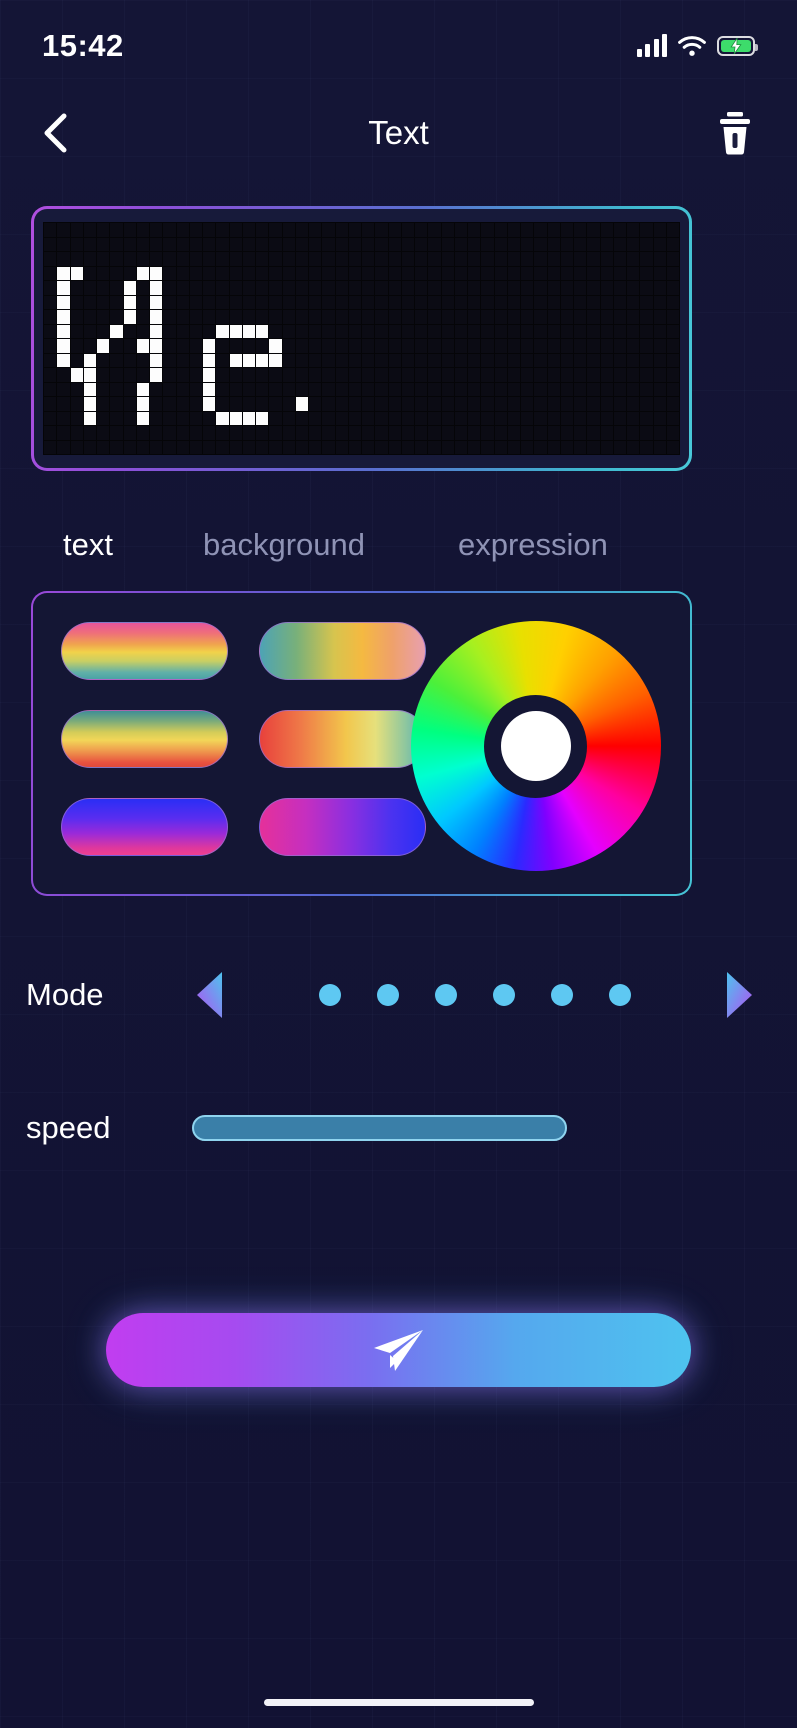 This screenshot has width=797, height=1728. Describe the element at coordinates (62, 133) in the screenshot. I see `back-button` at that location.